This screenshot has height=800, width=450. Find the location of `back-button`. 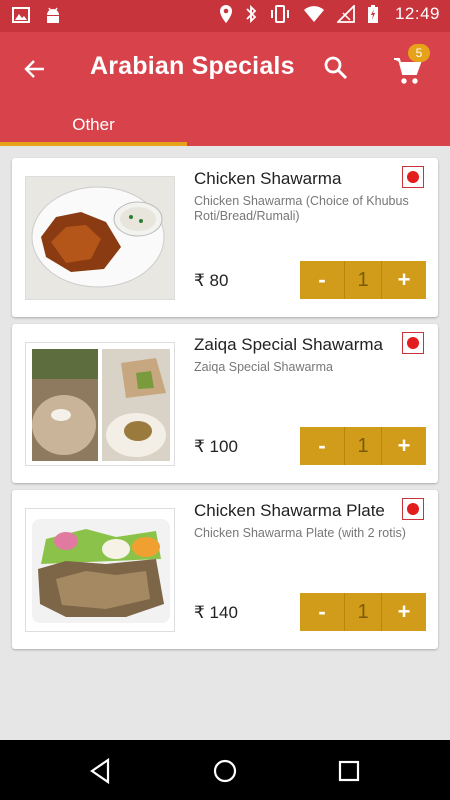

back-button is located at coordinates (35, 69).